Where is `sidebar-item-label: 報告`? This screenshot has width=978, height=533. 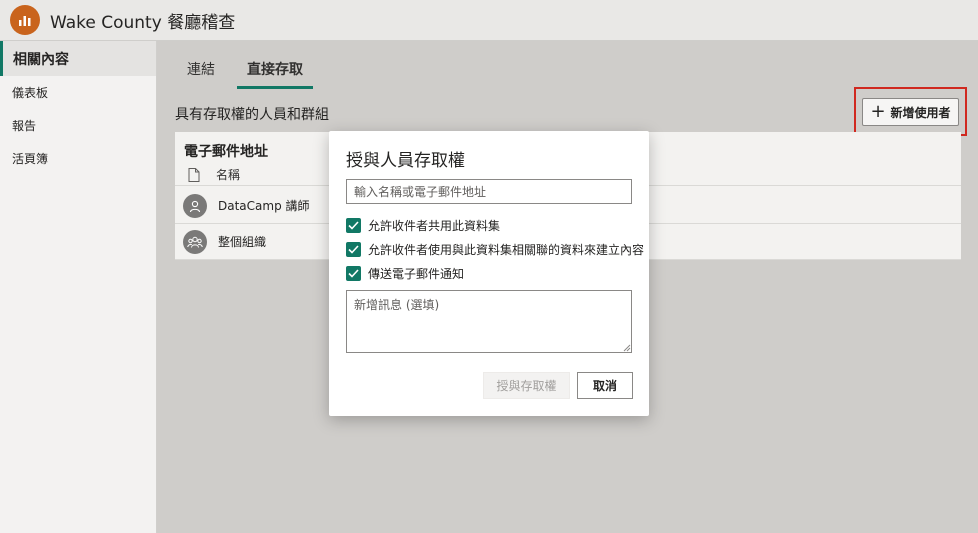 sidebar-item-label: 報告 is located at coordinates (24, 126).